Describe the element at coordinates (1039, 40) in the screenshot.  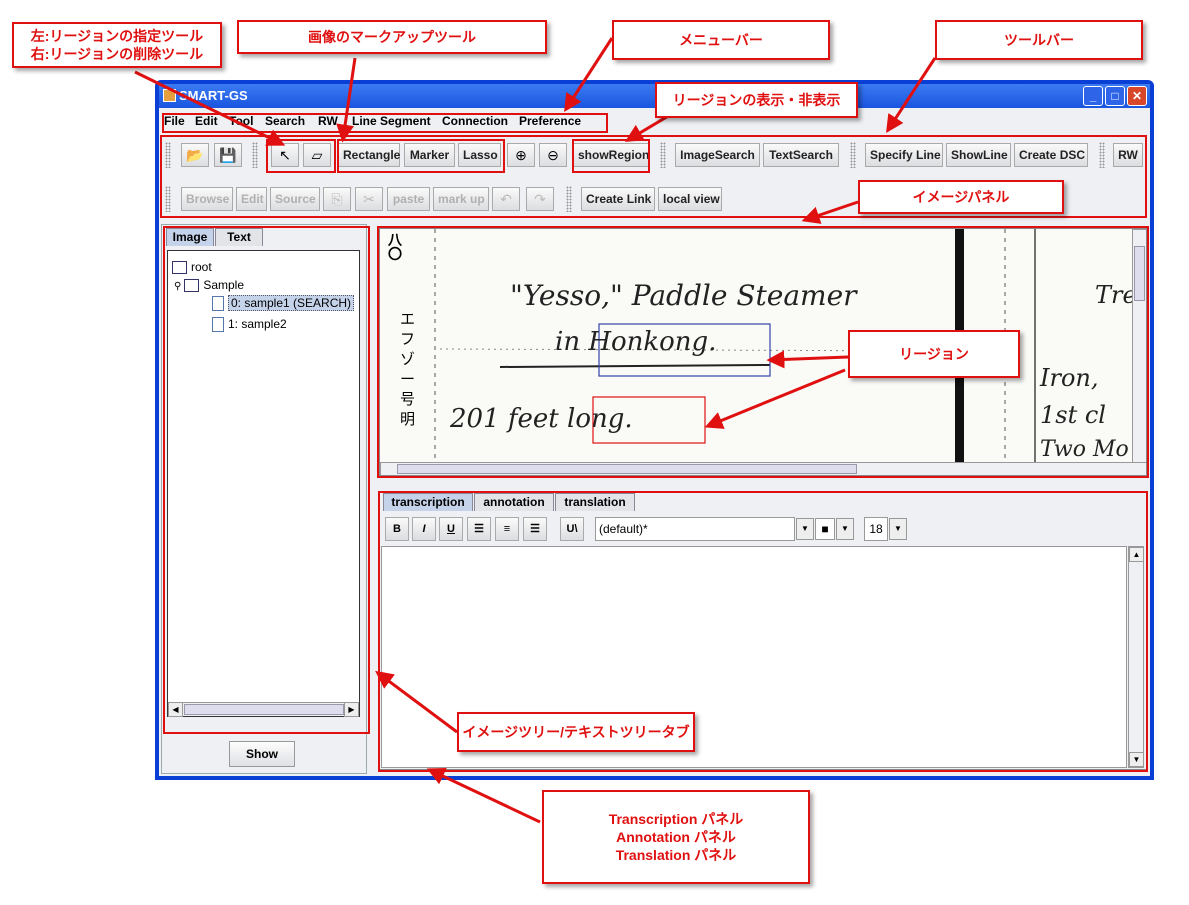
I see `annotation-toolbar: ツールバー` at that location.